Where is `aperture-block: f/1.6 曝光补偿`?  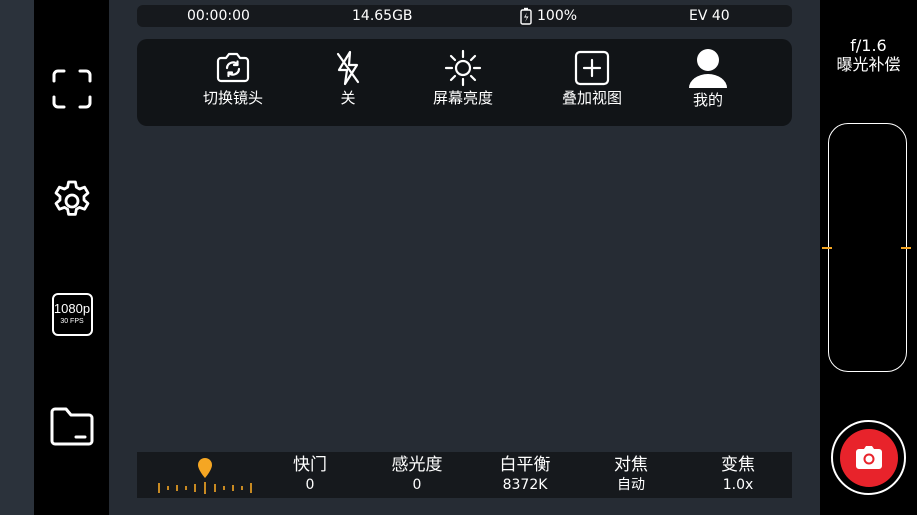
aperture-block: f/1.6 曝光补偿 is located at coordinates (868, 55).